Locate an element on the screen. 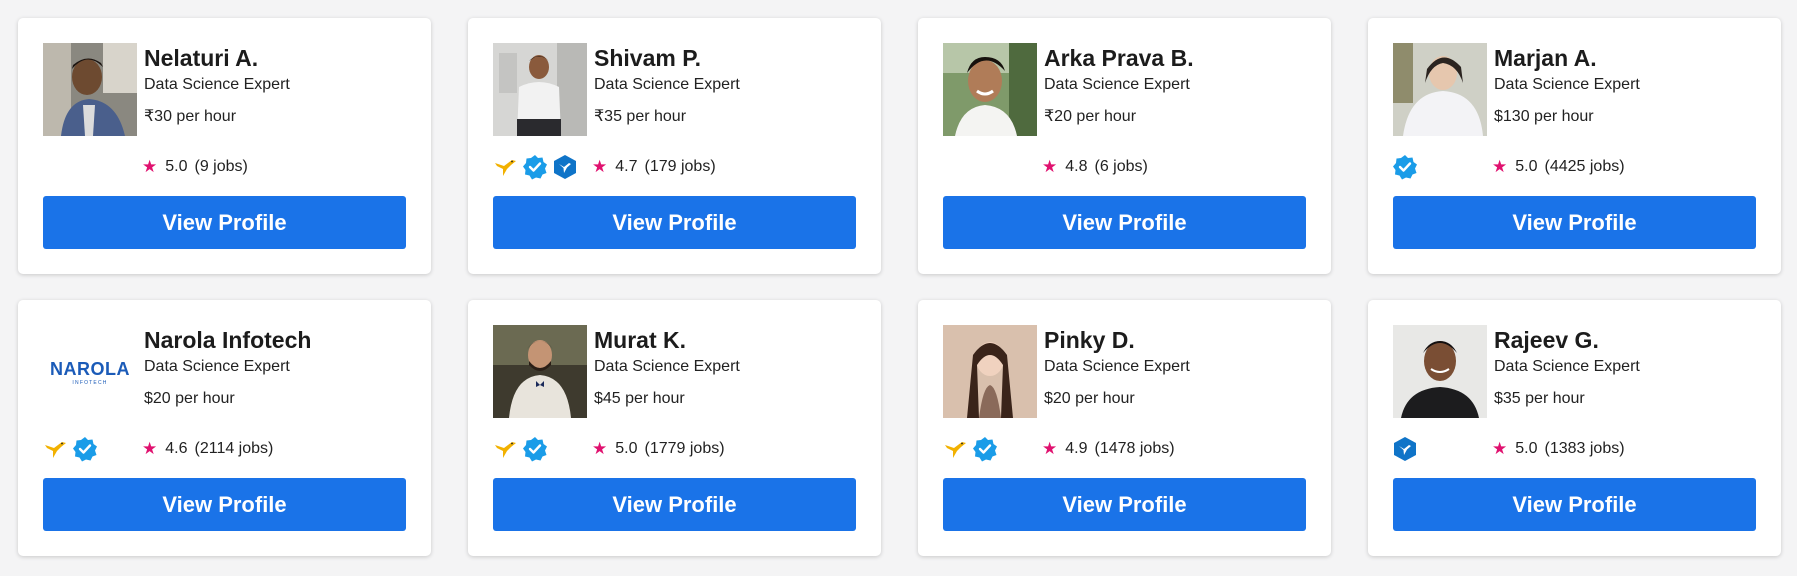 The image size is (1797, 576). company-logo: NAROLA INFOTECH is located at coordinates (90, 371).